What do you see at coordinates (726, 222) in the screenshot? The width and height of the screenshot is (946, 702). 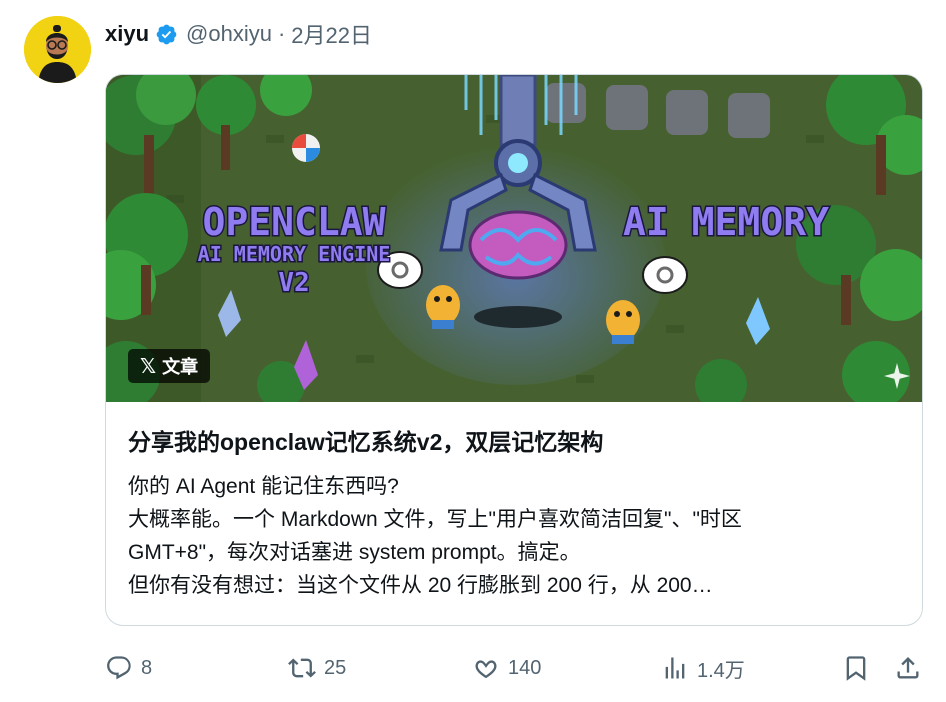 I see `banner-right-title: AI MEMORY` at bounding box center [726, 222].